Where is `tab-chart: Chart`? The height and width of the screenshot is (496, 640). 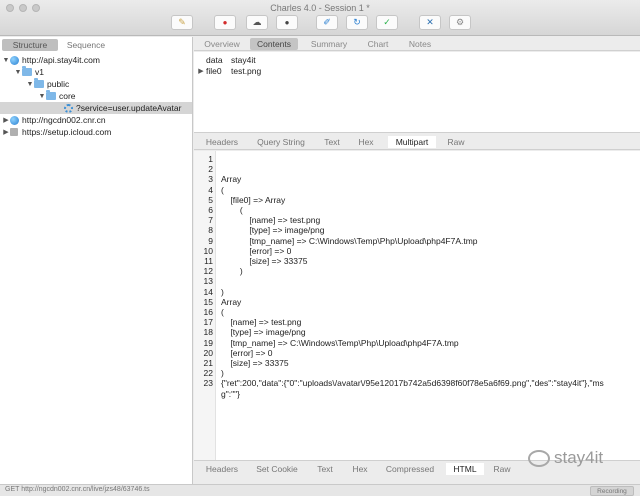
tab-chart: Chart is located at coordinates (378, 44).